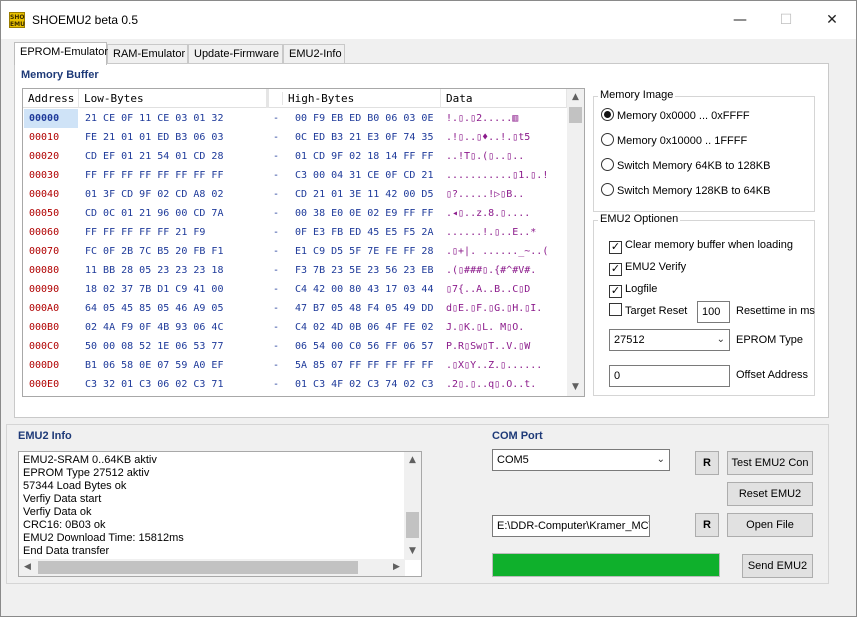  I want to click on tab-ram-emulator: RAM-Emulator, so click(147, 54).